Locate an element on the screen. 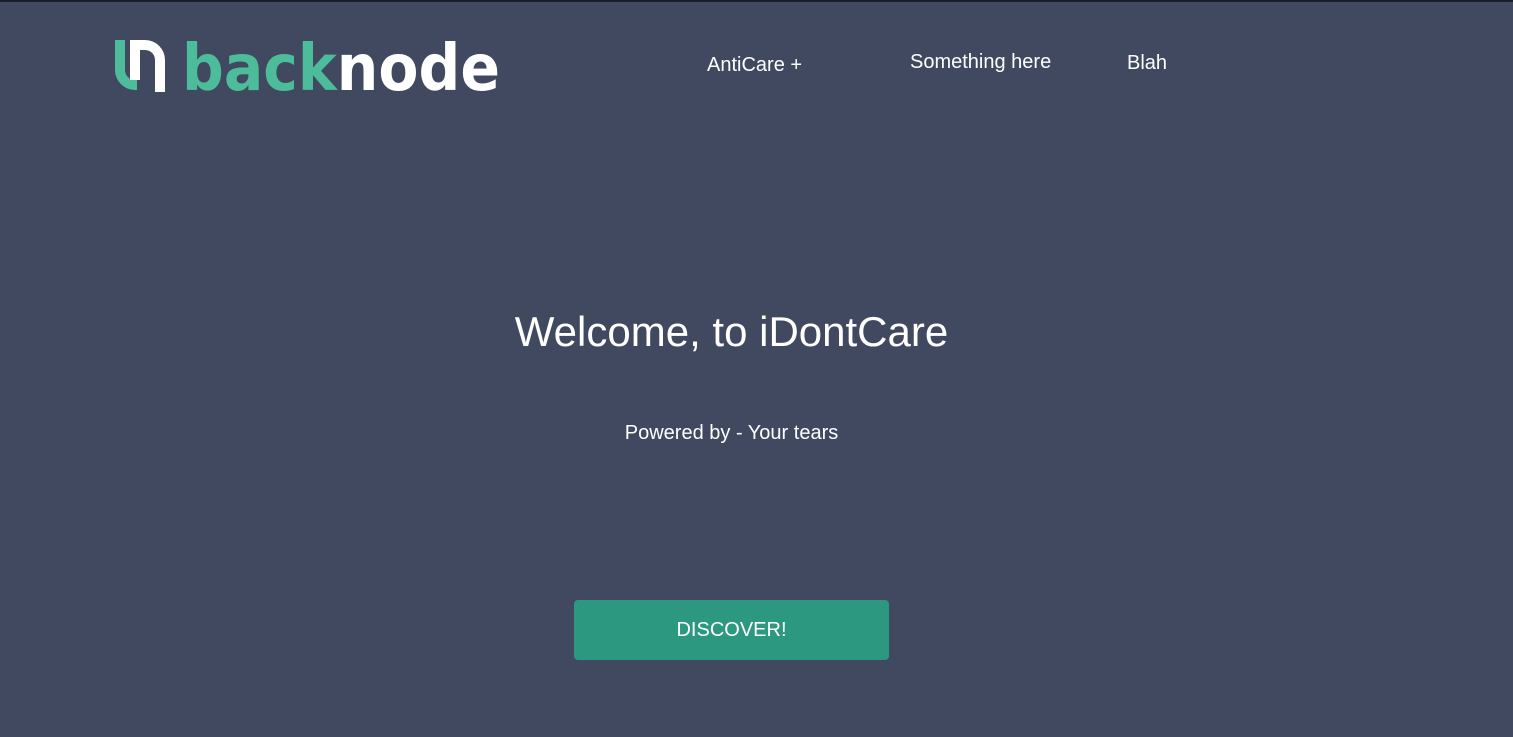 The width and height of the screenshot is (1513, 737). svg-text: backnode is located at coordinates (341, 66).